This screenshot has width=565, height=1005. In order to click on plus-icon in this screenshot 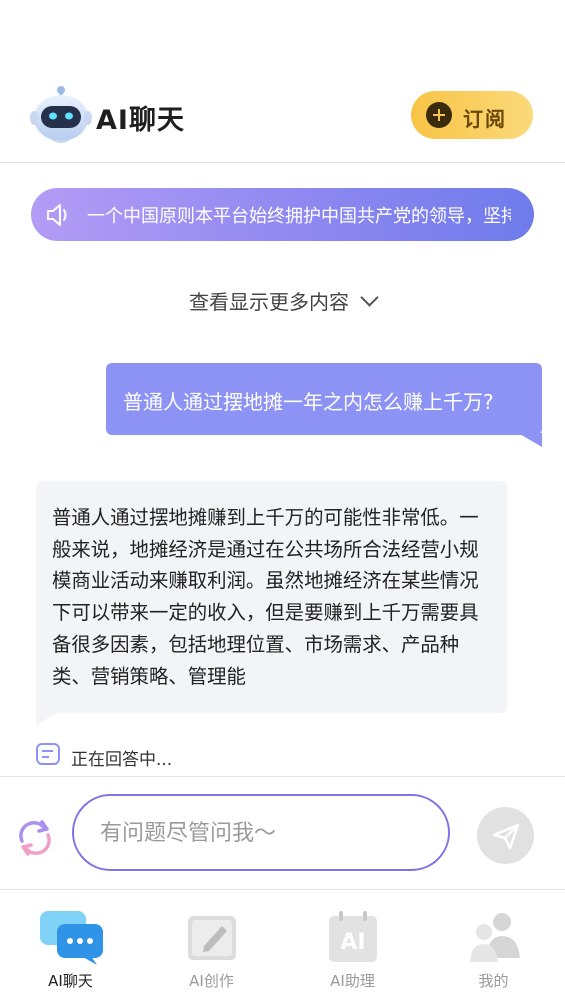, I will do `click(439, 115)`.